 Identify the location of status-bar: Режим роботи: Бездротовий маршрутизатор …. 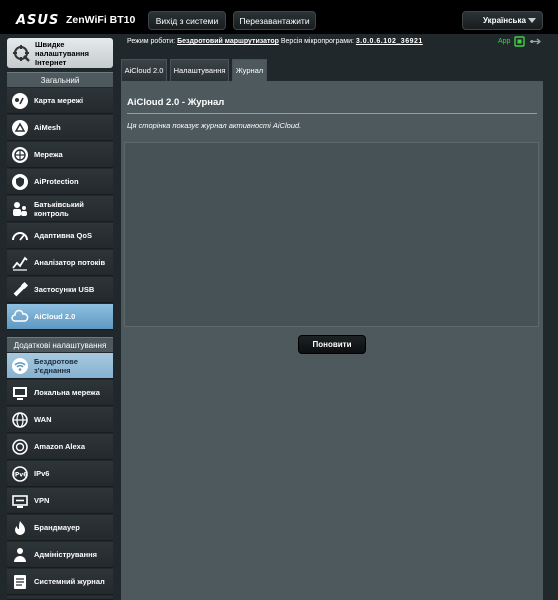
(275, 41).